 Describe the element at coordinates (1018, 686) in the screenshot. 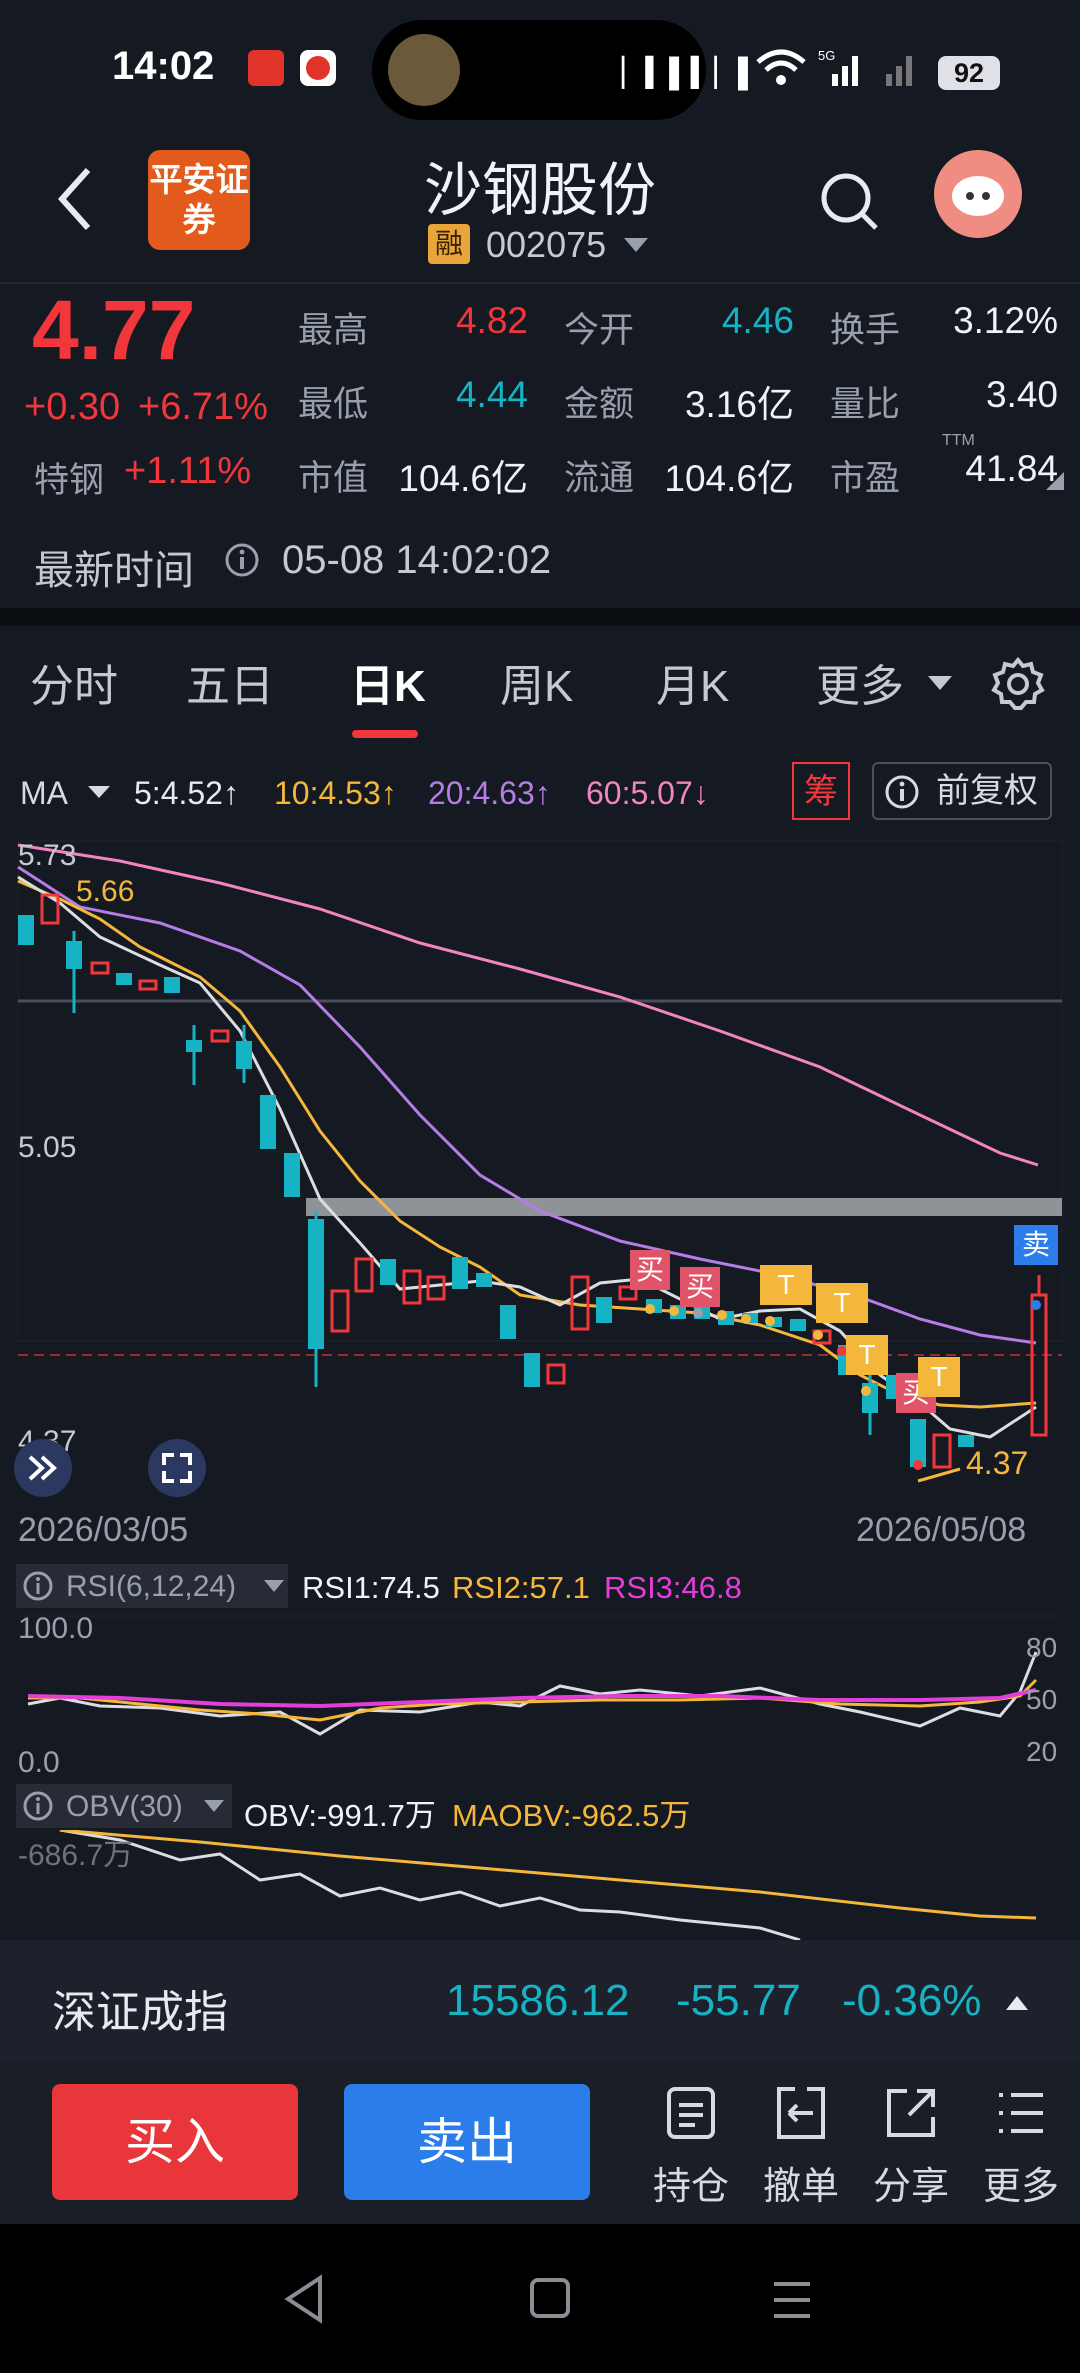

I see `settings-gear-icon` at that location.